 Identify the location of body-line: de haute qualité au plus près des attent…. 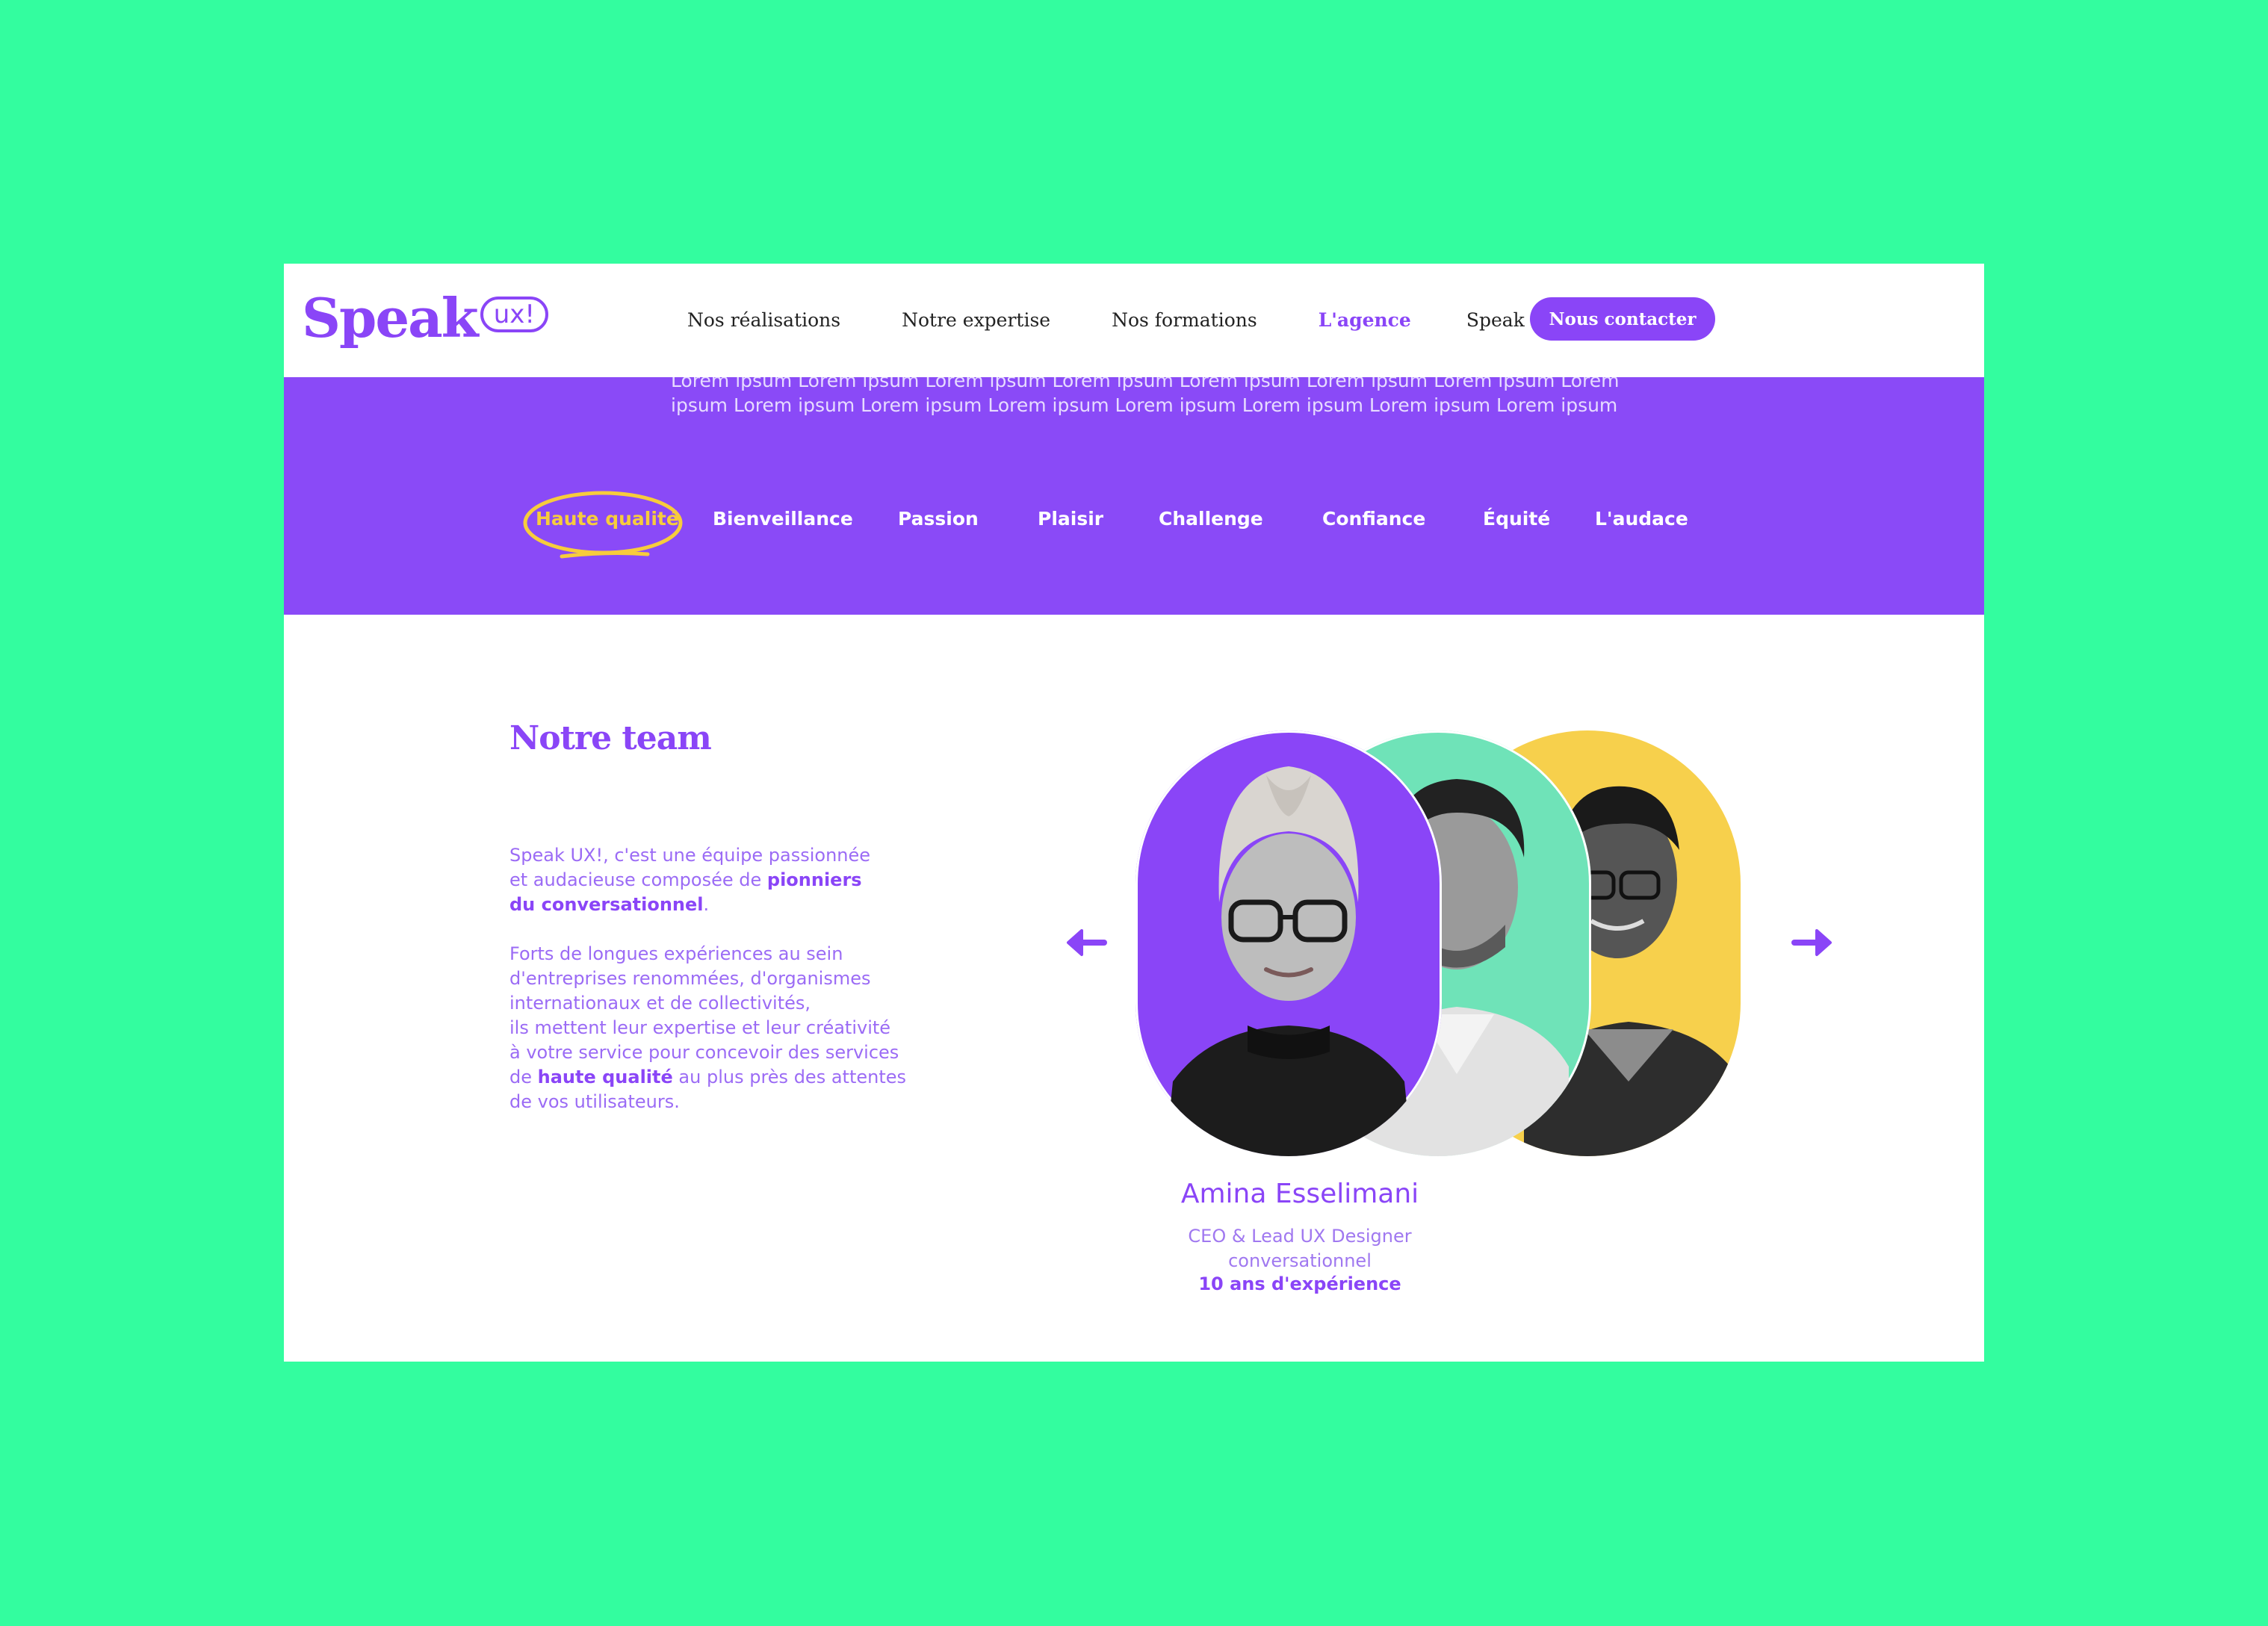
(718, 1077).